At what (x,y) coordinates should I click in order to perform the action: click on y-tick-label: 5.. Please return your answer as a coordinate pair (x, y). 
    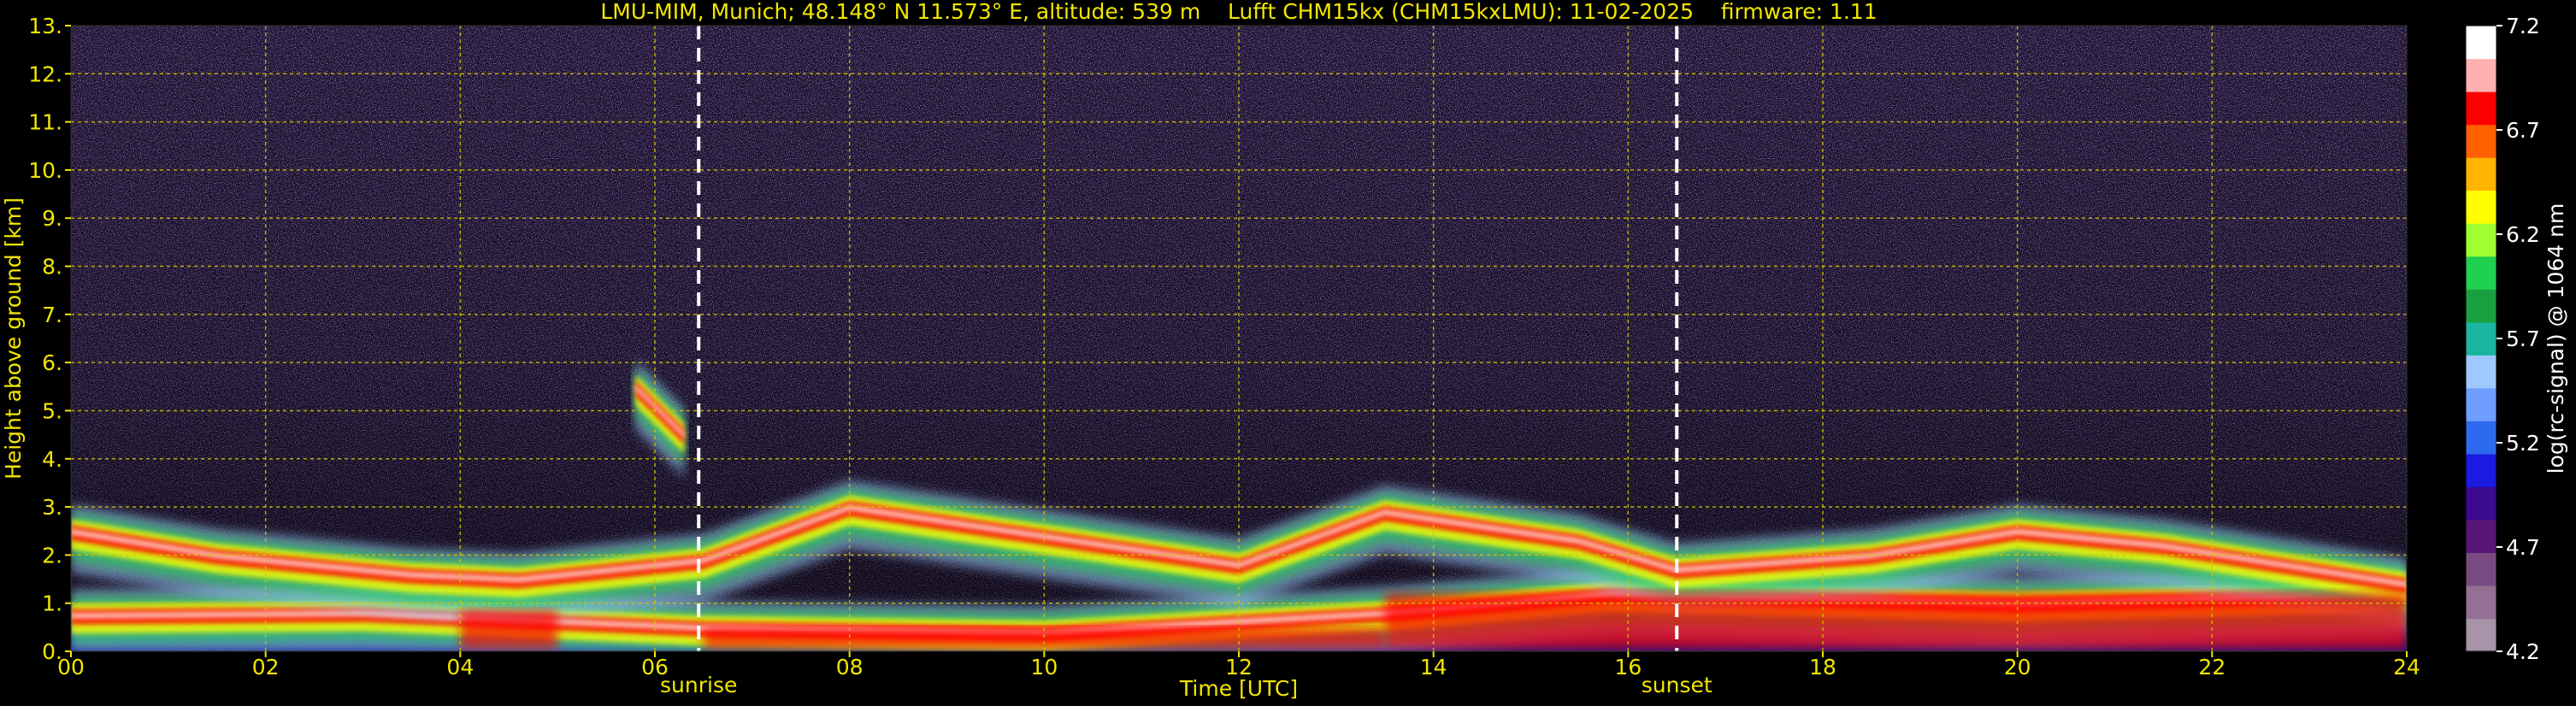
    Looking at the image, I should click on (52, 410).